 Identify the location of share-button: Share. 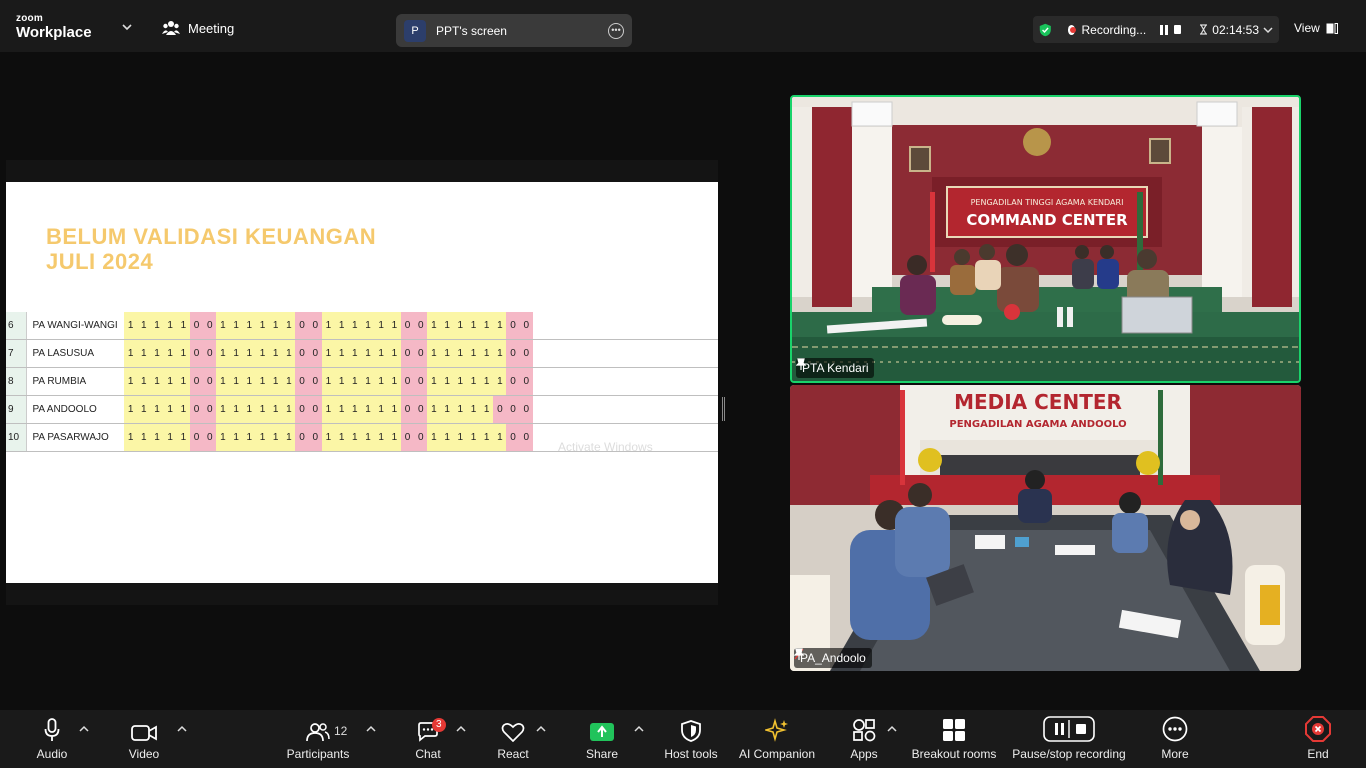
(602, 739).